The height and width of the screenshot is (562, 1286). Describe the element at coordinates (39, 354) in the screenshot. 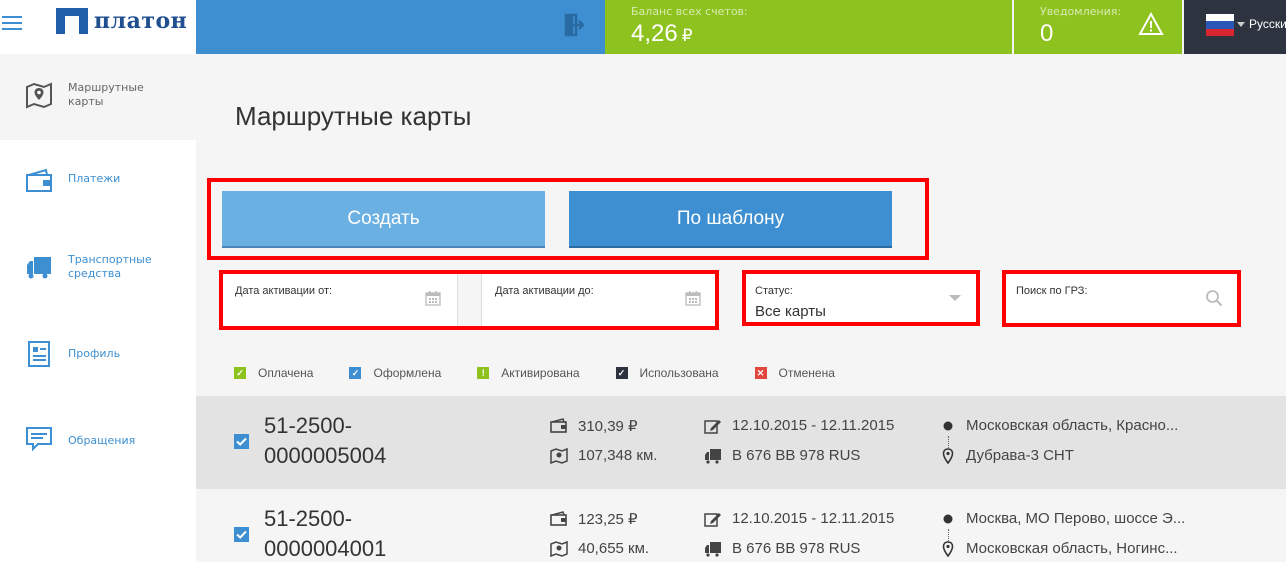

I see `profile-icon` at that location.